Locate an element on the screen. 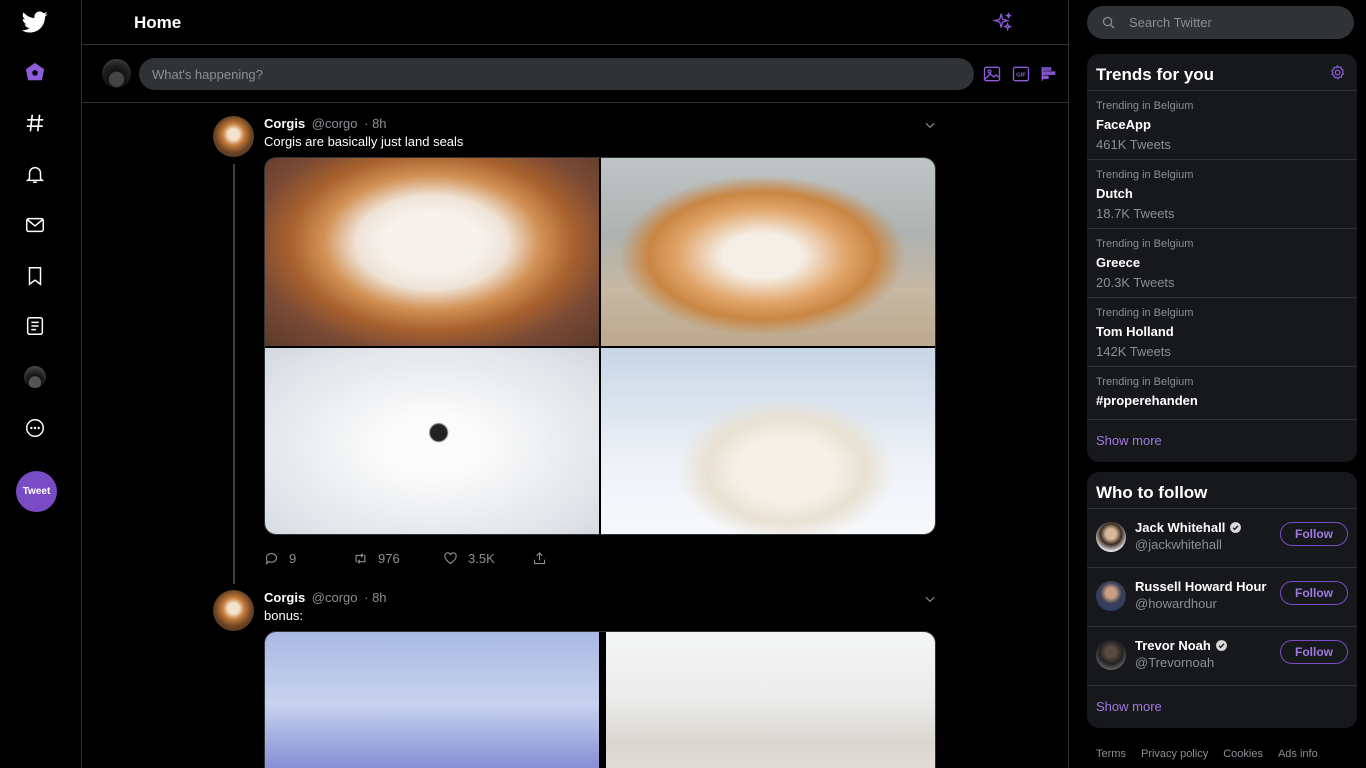 The image size is (1366, 768). media-grid is located at coordinates (600, 699).